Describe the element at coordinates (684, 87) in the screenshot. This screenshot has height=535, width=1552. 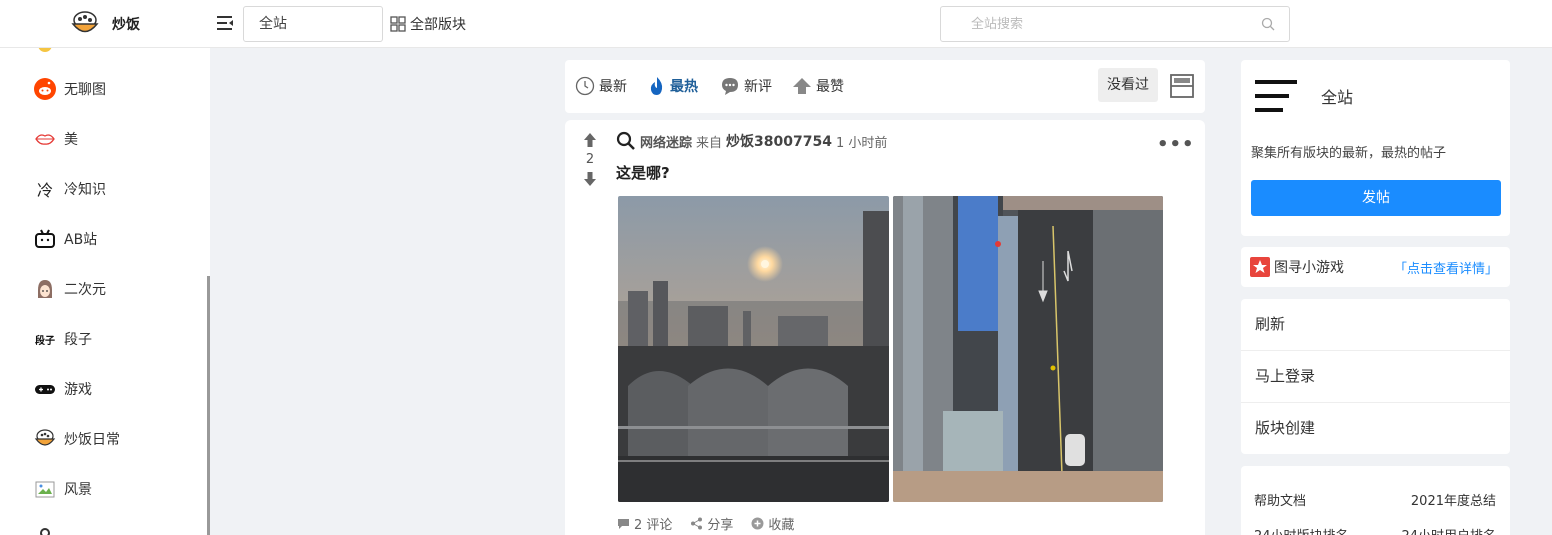
I see `sort-hottest-label: 最热` at that location.